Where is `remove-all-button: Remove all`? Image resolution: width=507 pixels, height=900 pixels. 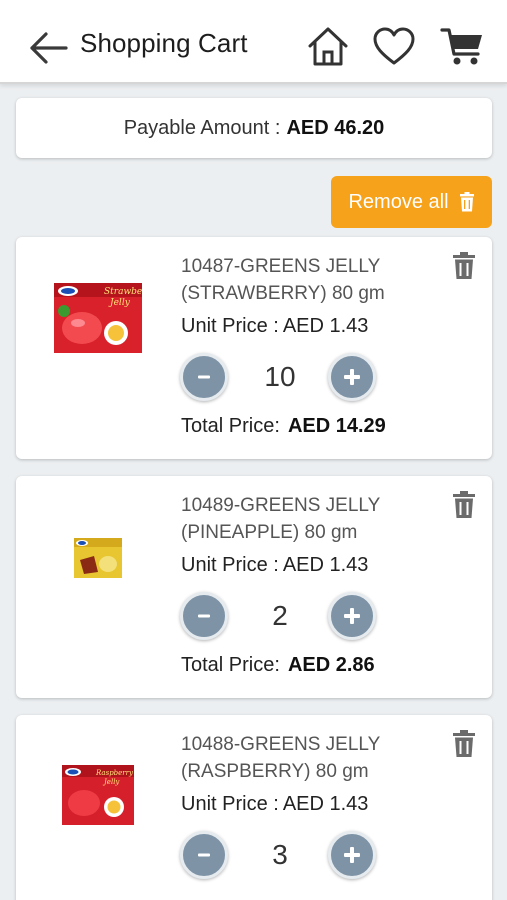
remove-all-button: Remove all is located at coordinates (411, 202).